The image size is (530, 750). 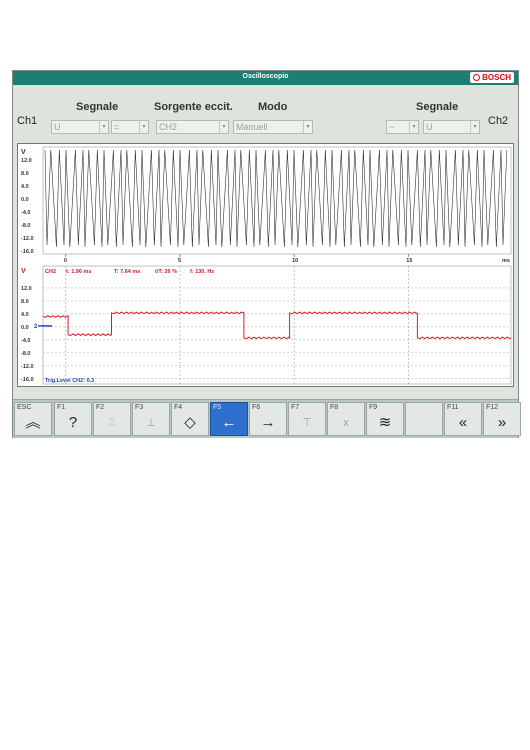 I want to click on fkey-f6: F6 →, so click(x=268, y=419).